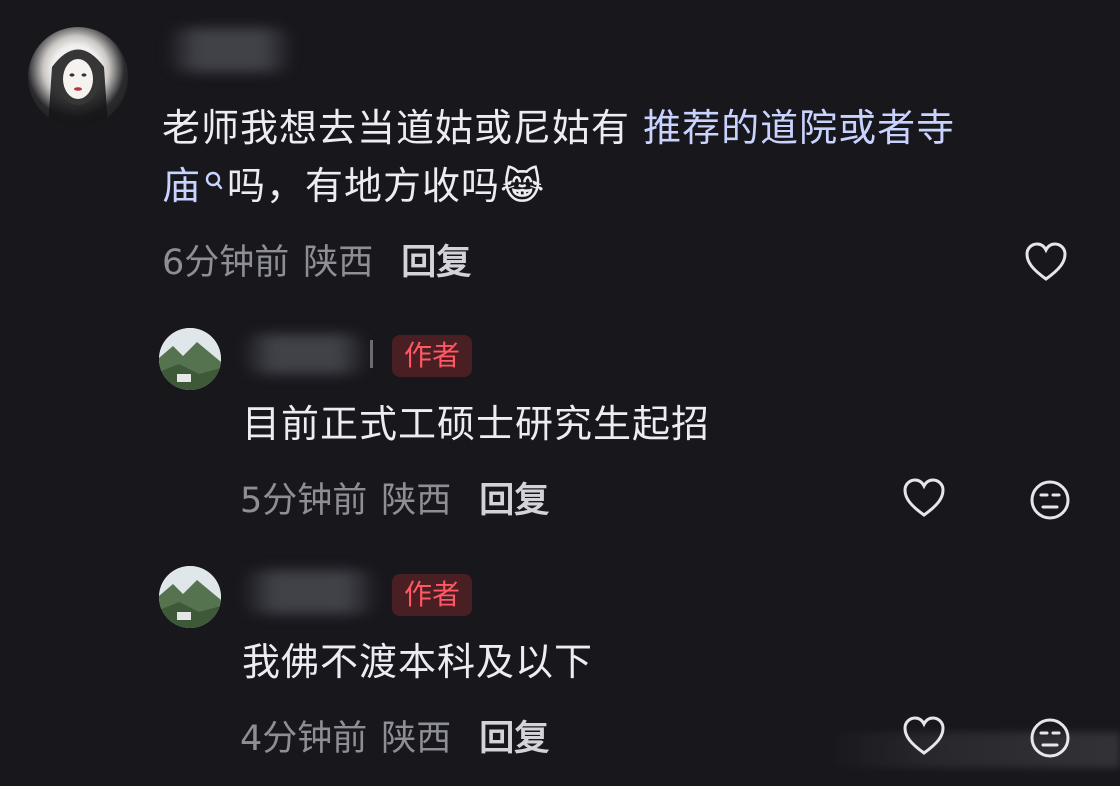  I want to click on search-icon, so click(214, 174).